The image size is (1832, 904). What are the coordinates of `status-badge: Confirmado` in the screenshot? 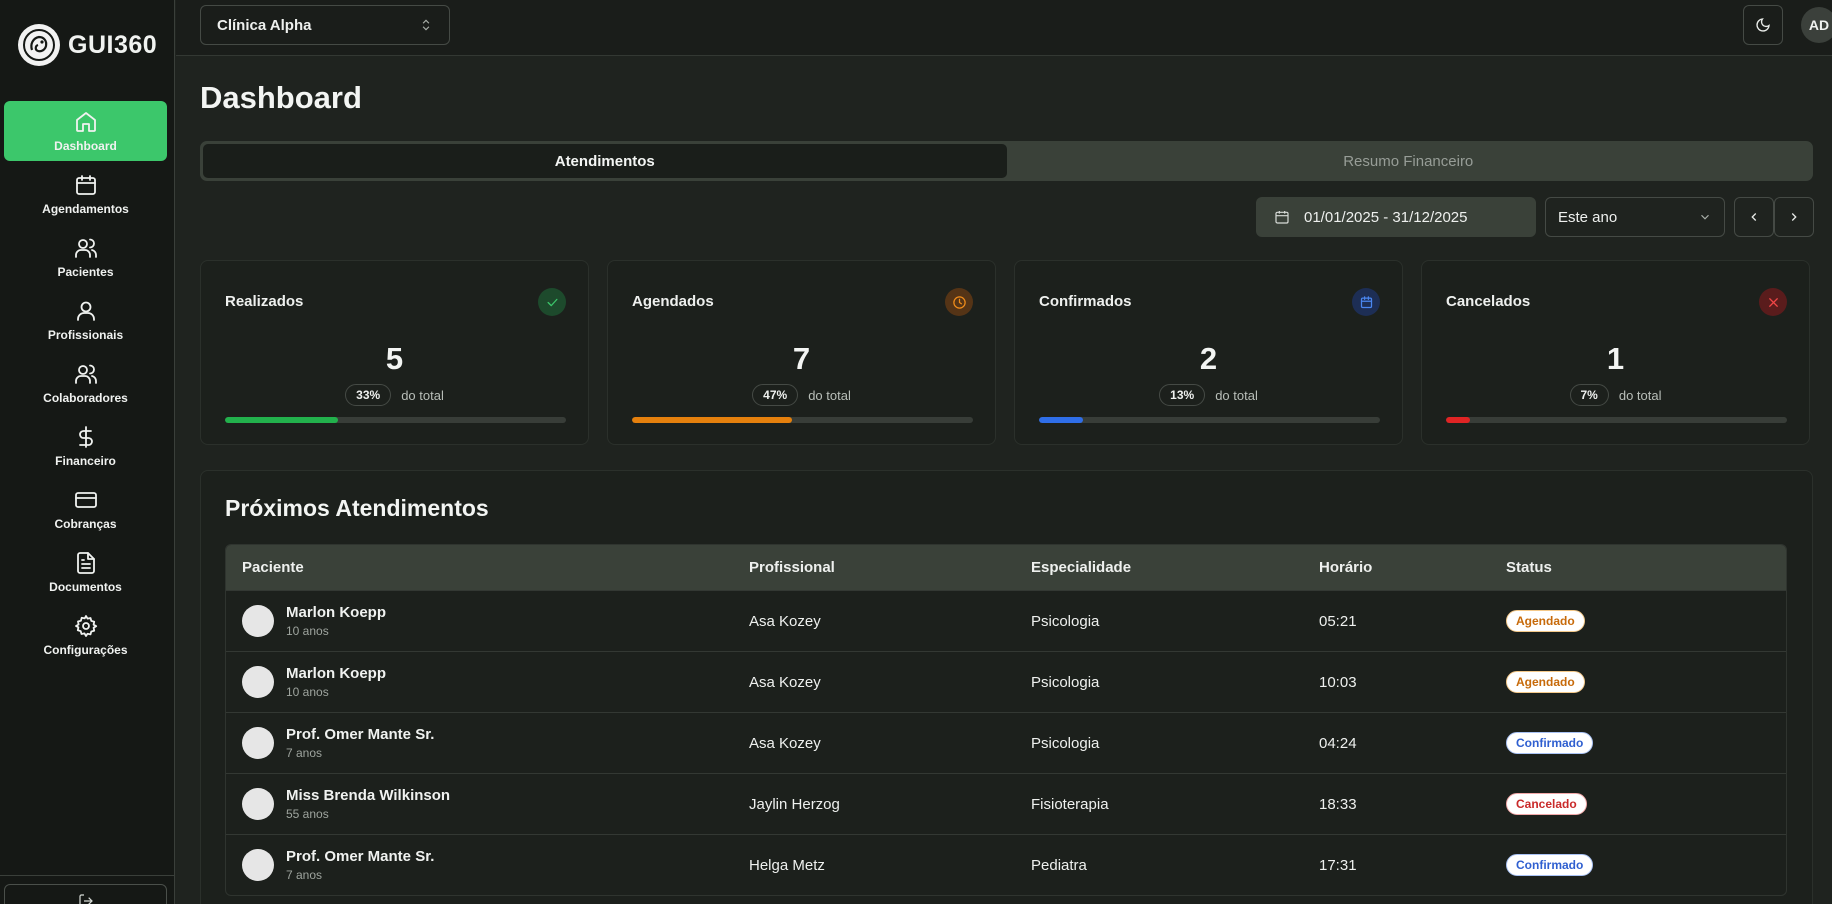 It's located at (1550, 743).